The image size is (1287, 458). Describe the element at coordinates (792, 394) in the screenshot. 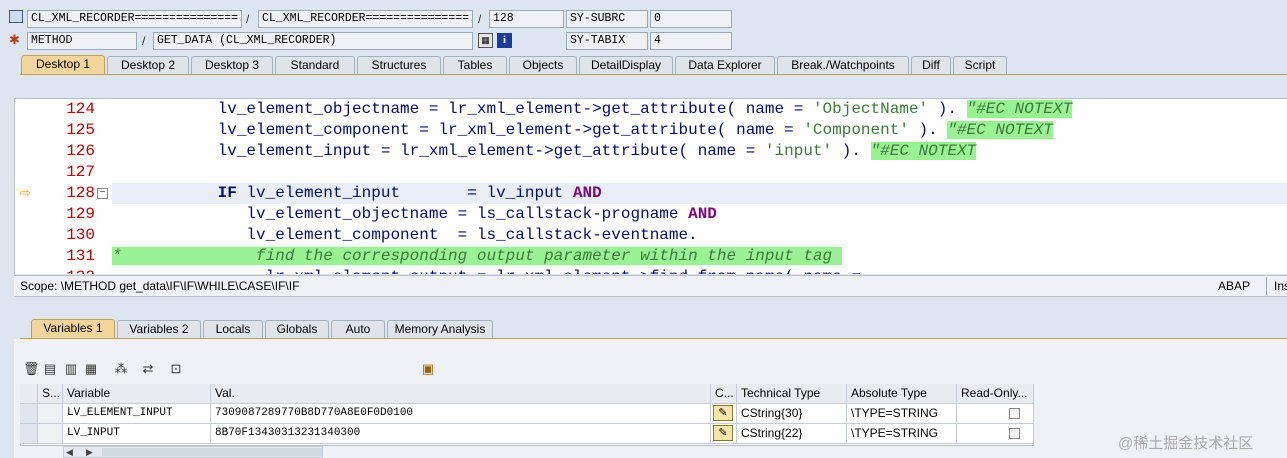

I see `column-header: Technical Type` at that location.